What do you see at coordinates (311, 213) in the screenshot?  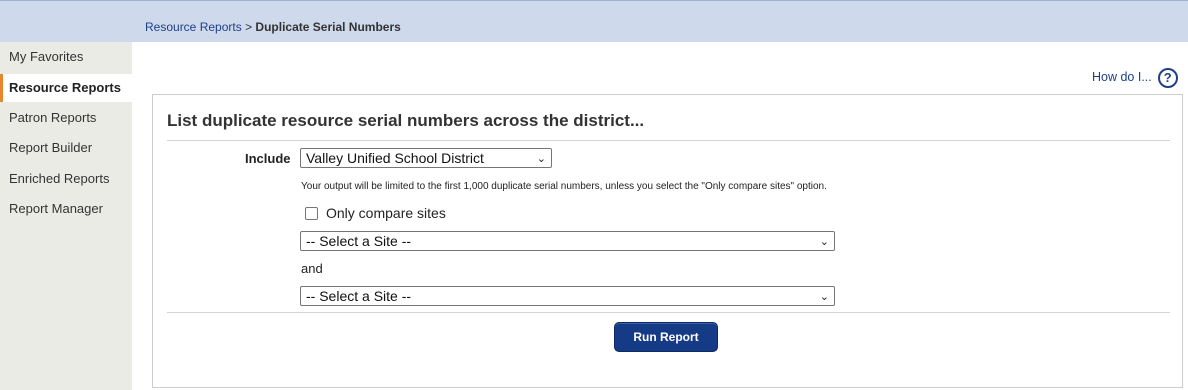 I see `only-compare-sites-checkbox` at bounding box center [311, 213].